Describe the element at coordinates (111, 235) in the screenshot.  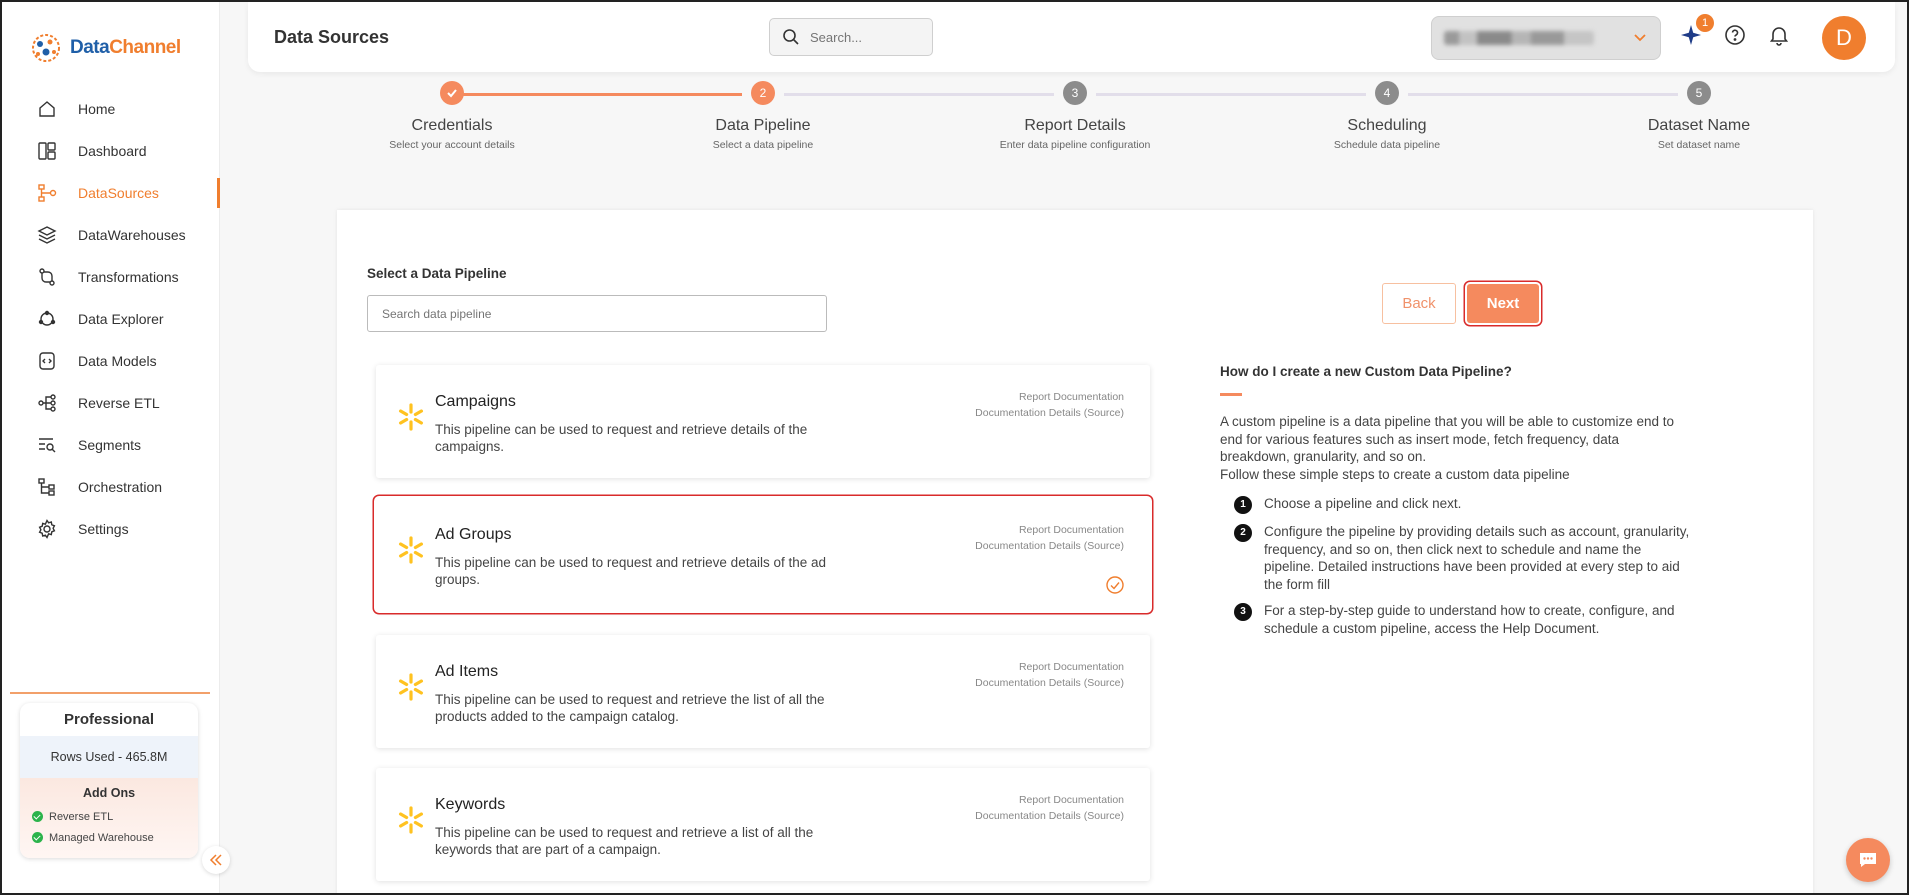
I see `sidebar-item-datawarehouses: DataWarehouses` at that location.